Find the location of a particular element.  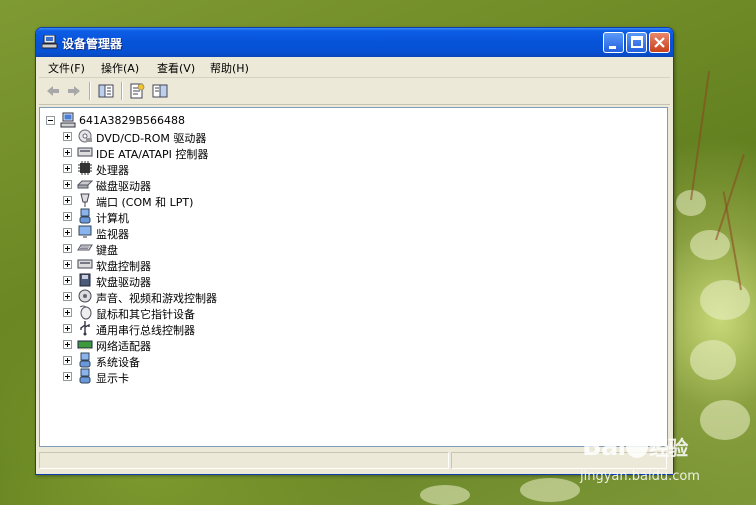

maximize-button is located at coordinates (636, 42).